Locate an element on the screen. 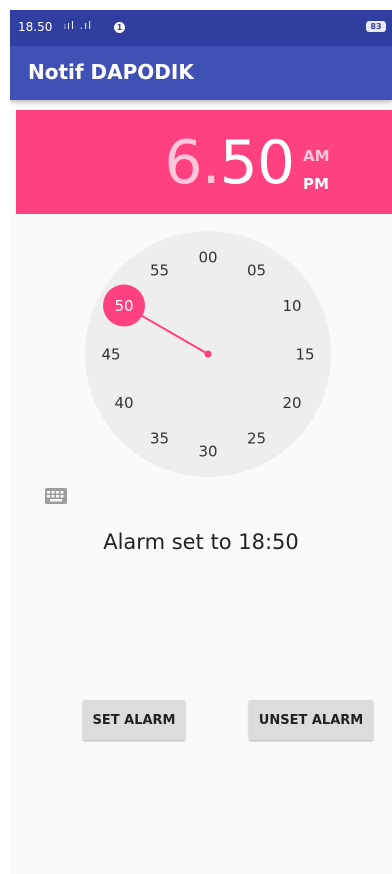 The width and height of the screenshot is (392, 874). dial-label-10: 10 is located at coordinates (291, 306).